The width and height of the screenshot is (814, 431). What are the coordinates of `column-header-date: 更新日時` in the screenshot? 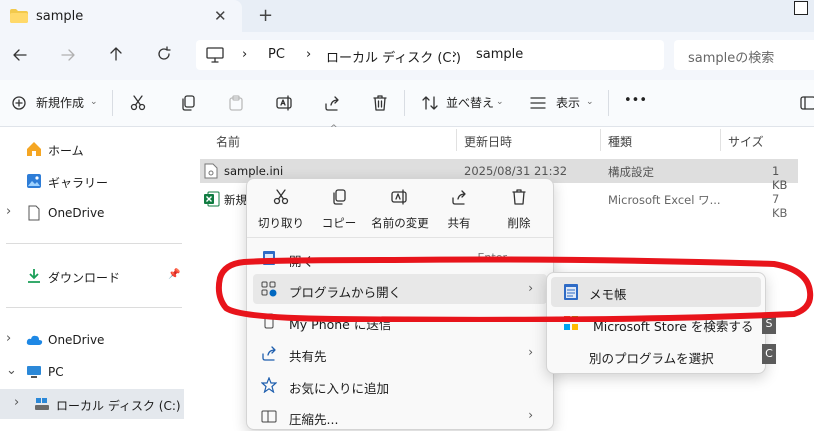 It's located at (488, 141).